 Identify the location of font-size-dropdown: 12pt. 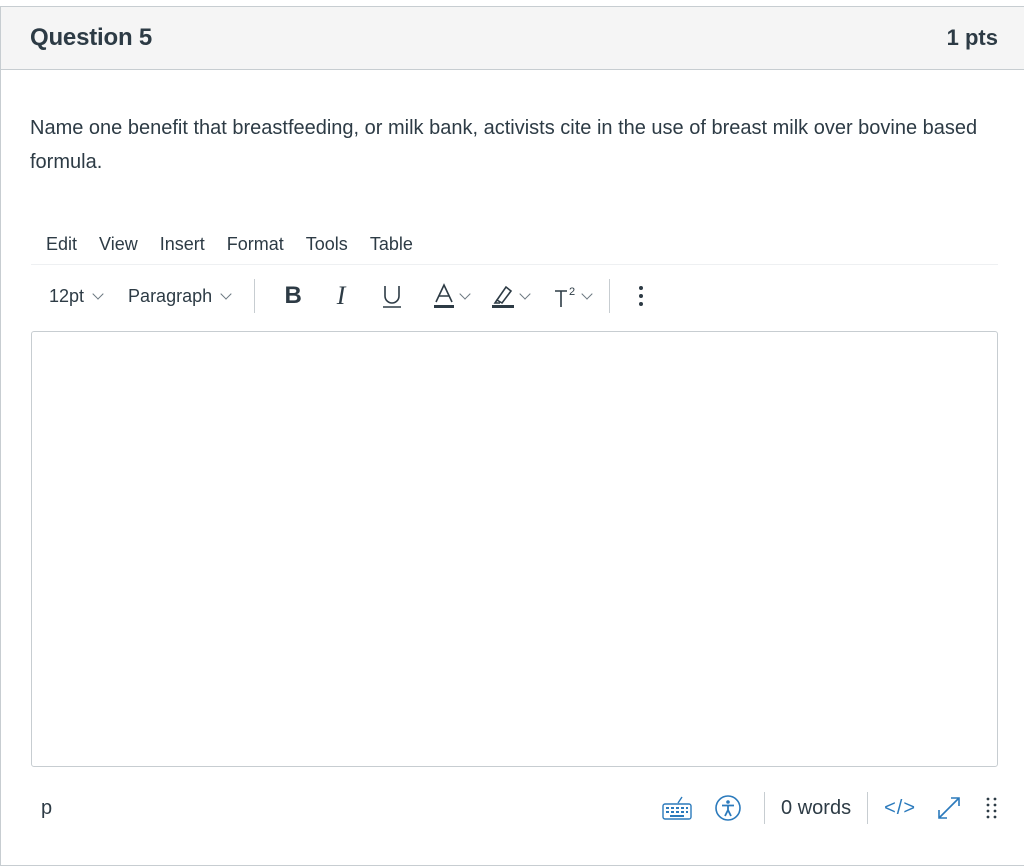
(76, 296).